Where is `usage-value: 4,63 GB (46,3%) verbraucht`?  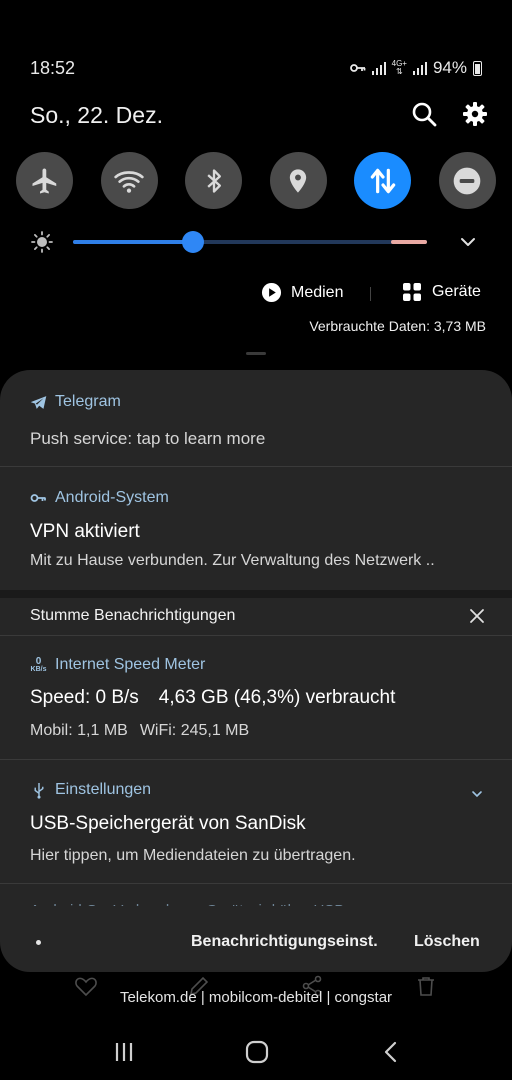 usage-value: 4,63 GB (46,3%) verbraucht is located at coordinates (277, 697).